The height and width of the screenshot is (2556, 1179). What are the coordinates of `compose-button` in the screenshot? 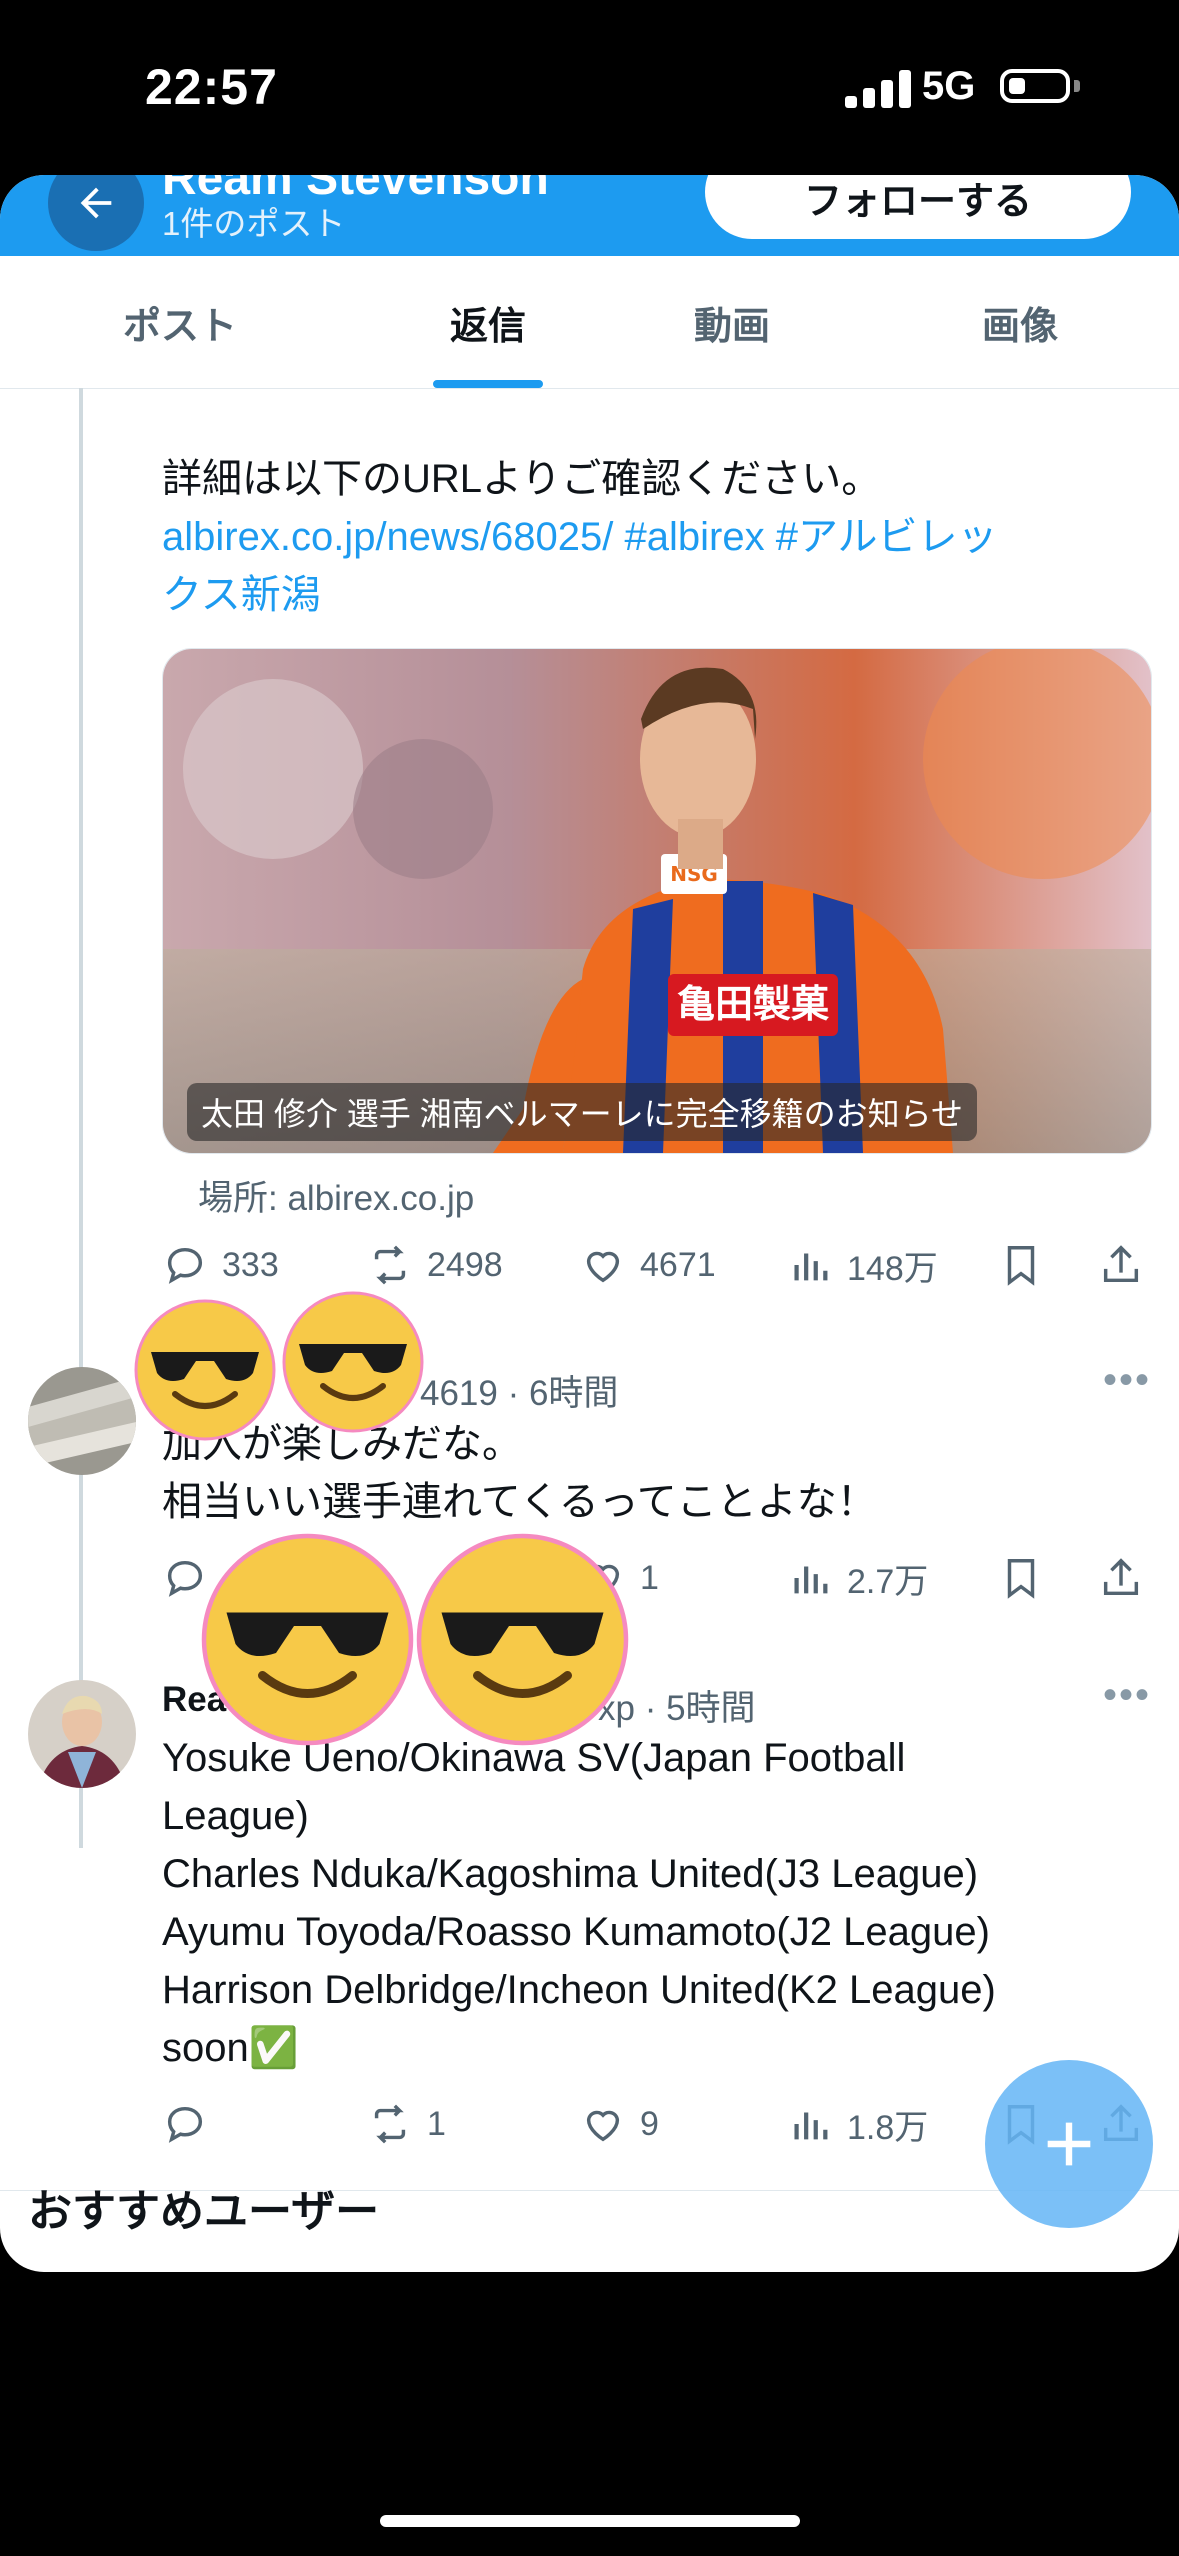 It's located at (1069, 2144).